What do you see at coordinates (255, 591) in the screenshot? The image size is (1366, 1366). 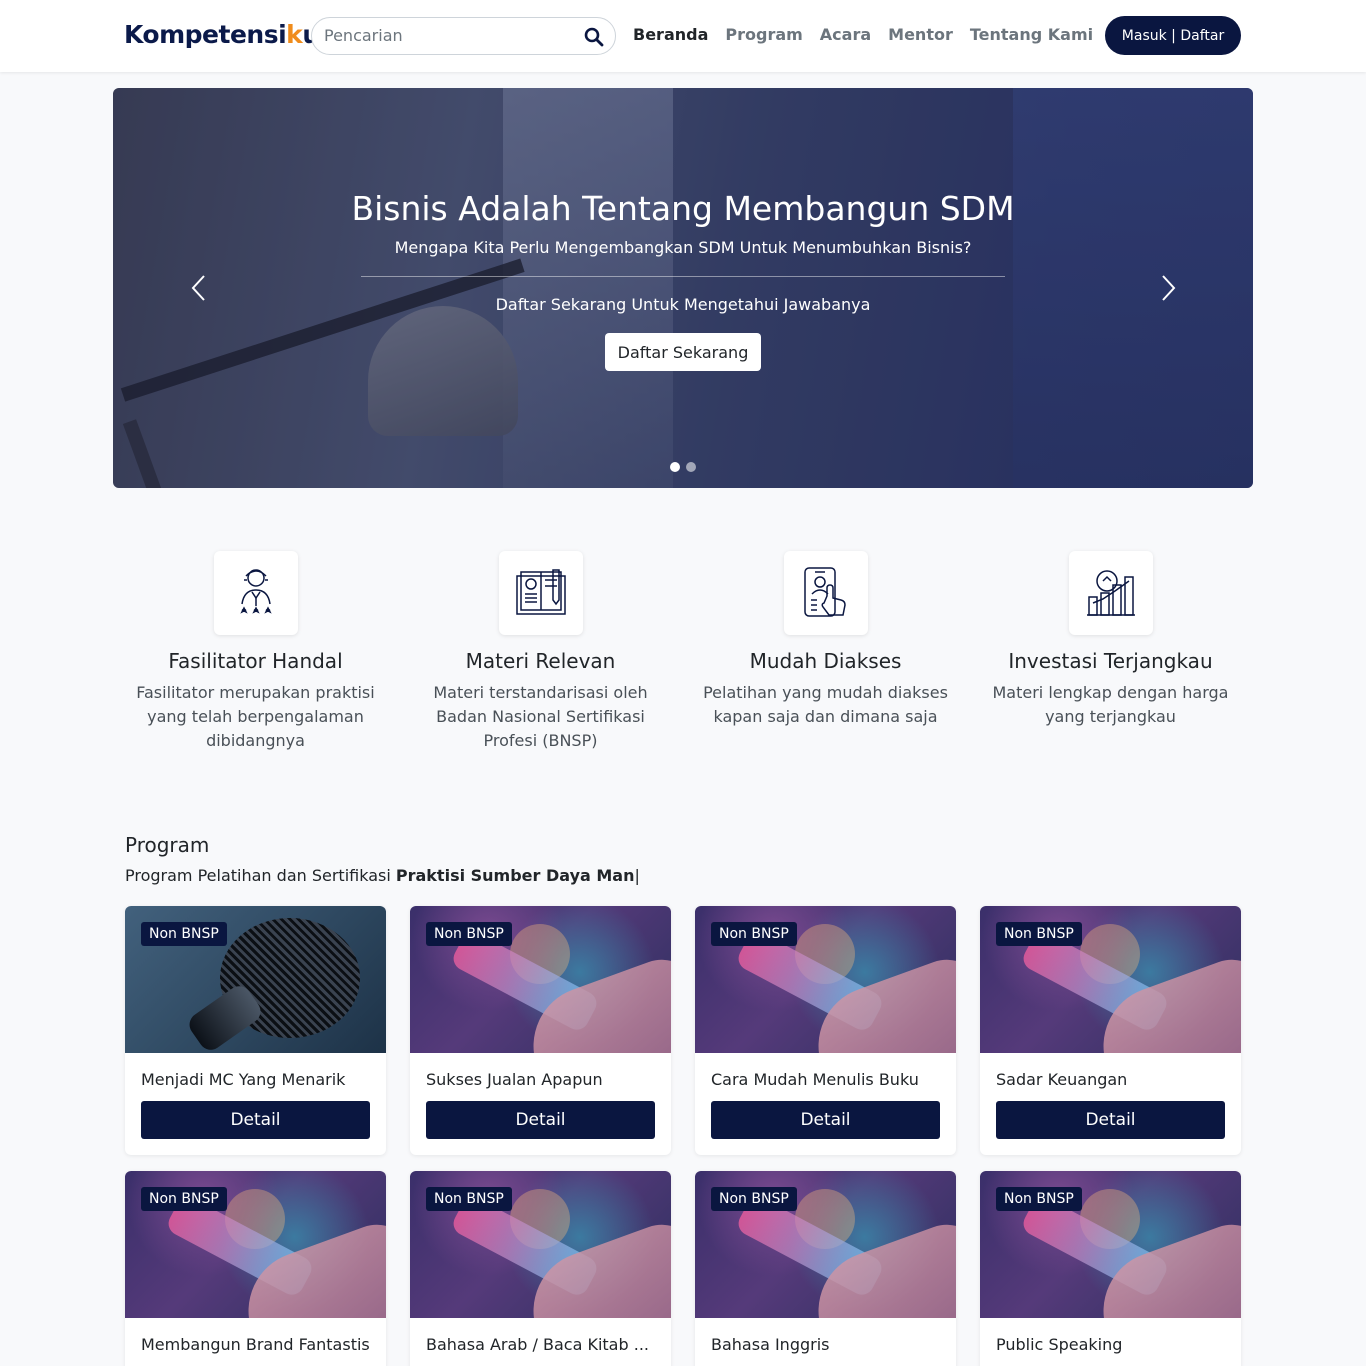 I see `facilitator-icon` at bounding box center [255, 591].